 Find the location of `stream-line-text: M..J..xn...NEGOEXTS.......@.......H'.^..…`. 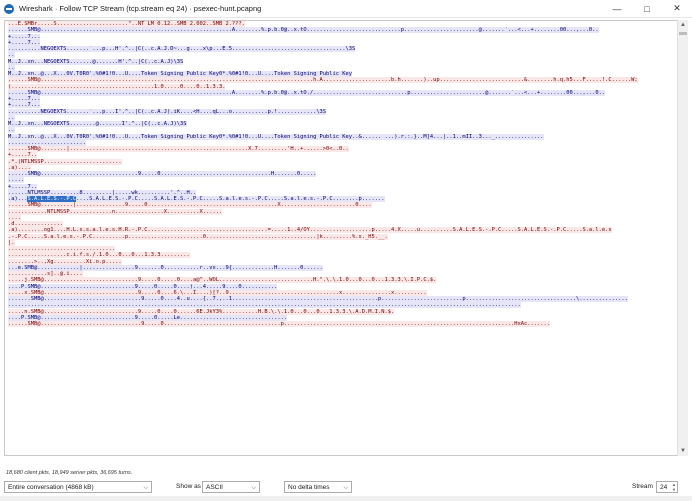

stream-line-text: M..J..xn...NEGOEXTS.......@.......H'.^..… is located at coordinates (96, 61).